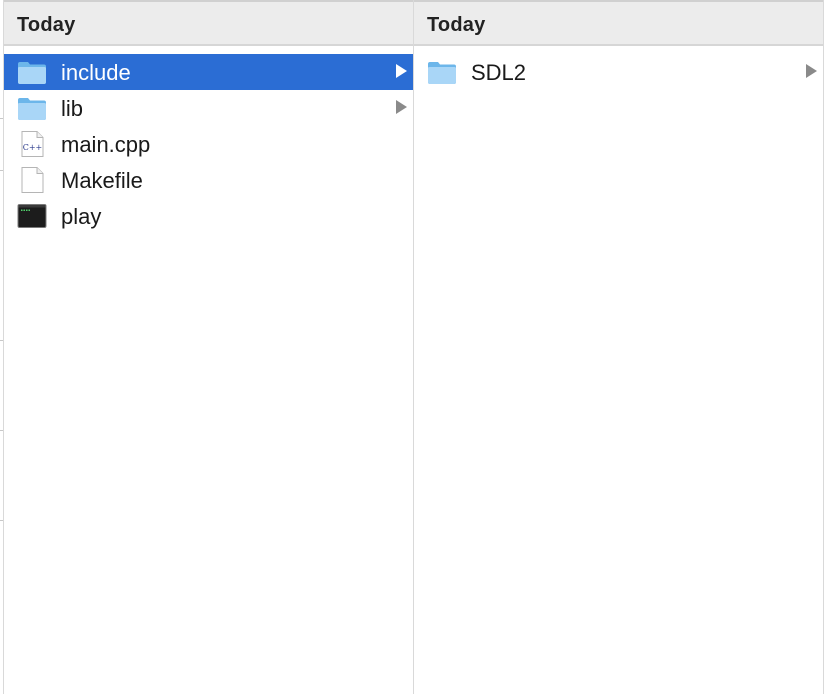 This screenshot has height=694, width=828. Describe the element at coordinates (208, 72) in the screenshot. I see `list-item-include: include` at that location.